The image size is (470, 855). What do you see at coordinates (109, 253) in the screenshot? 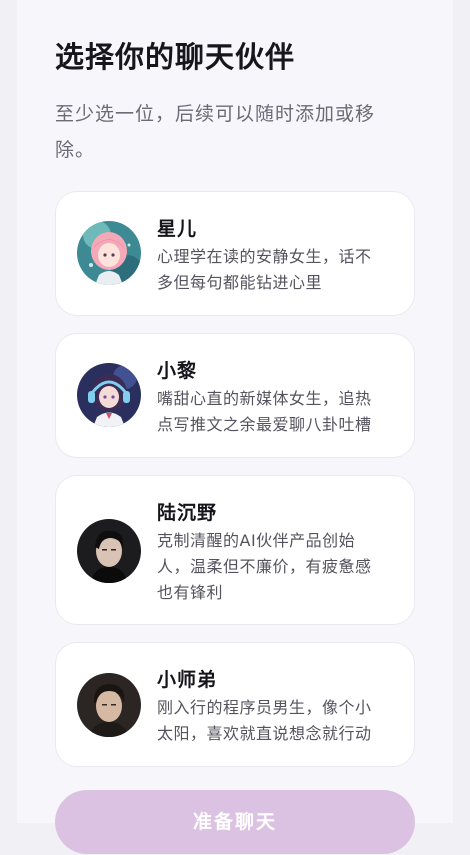
I see `anime-girl-pink-hair-avatar` at bounding box center [109, 253].